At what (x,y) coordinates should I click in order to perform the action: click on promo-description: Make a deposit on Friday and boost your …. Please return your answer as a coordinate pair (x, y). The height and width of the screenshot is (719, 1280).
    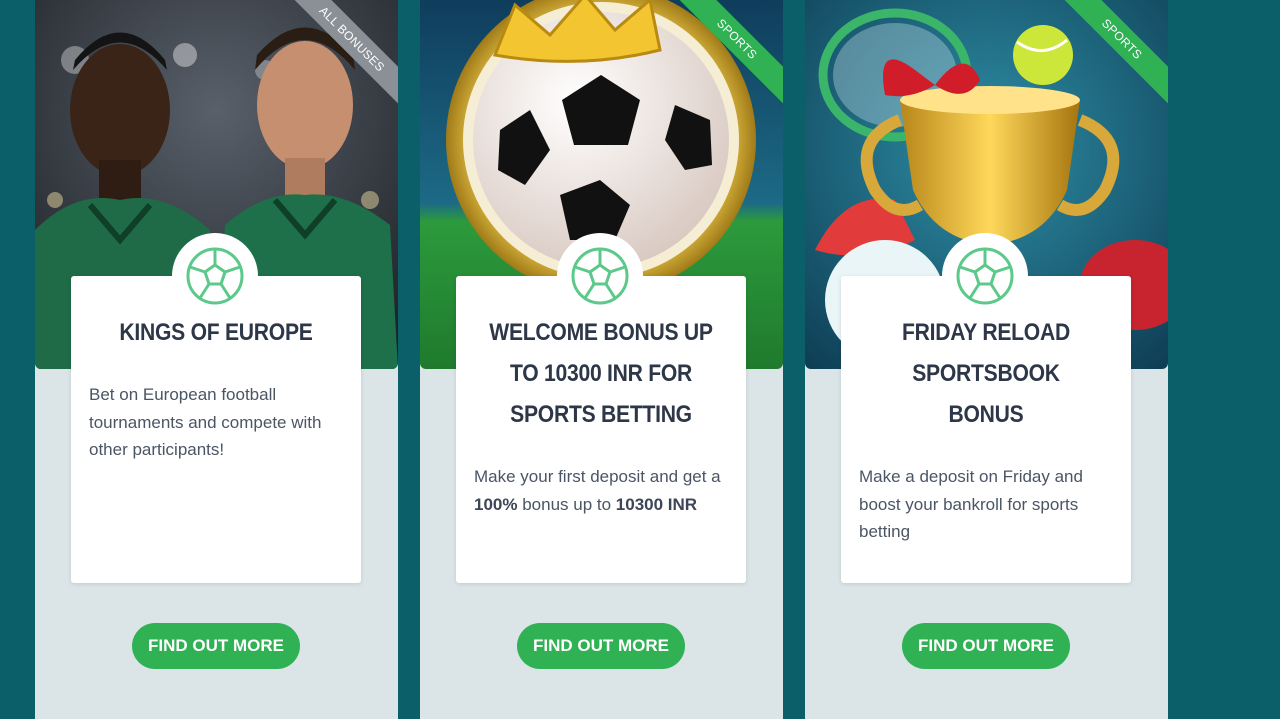
    Looking at the image, I should click on (971, 504).